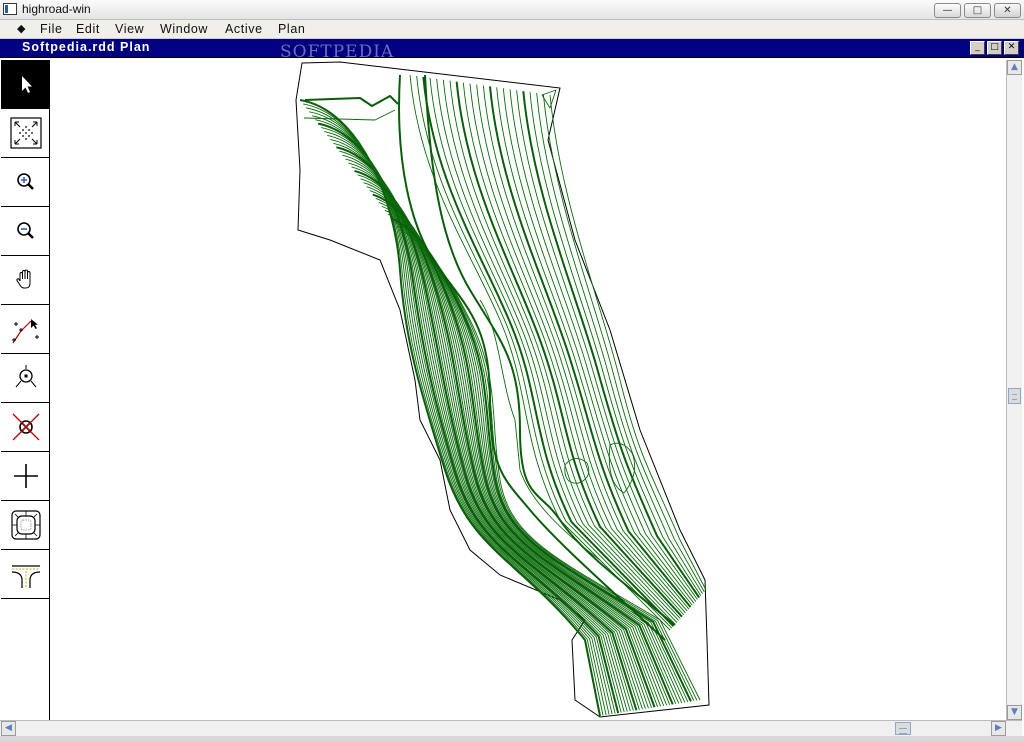 The image size is (1024, 741). Describe the element at coordinates (21, 28) in the screenshot. I see `system-menu-icon: ◆` at that location.